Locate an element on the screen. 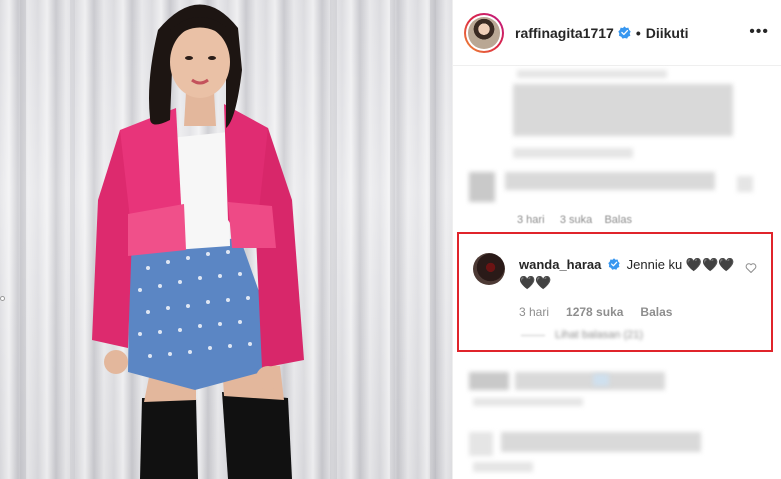 This screenshot has height=479, width=781. comment-body: wanda_haraa Jennie ku 🖤🖤🖤🖤🖤 is located at coordinates (629, 274).